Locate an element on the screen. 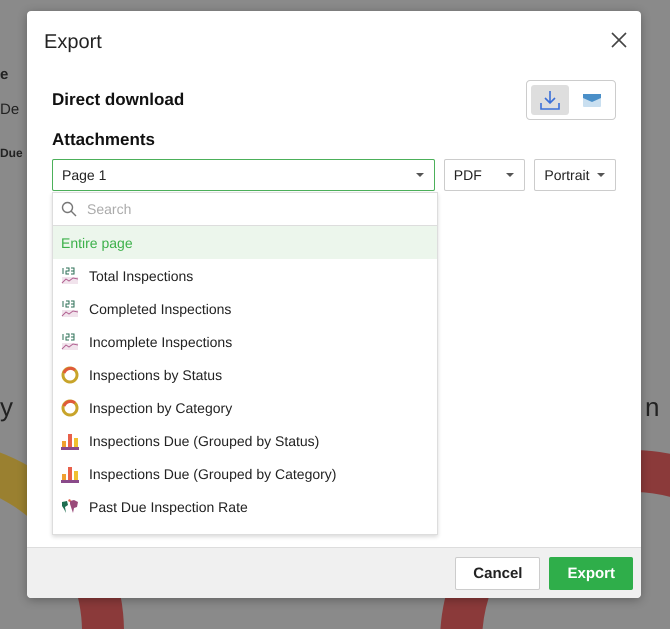 The height and width of the screenshot is (629, 670). download-icon is located at coordinates (550, 100).